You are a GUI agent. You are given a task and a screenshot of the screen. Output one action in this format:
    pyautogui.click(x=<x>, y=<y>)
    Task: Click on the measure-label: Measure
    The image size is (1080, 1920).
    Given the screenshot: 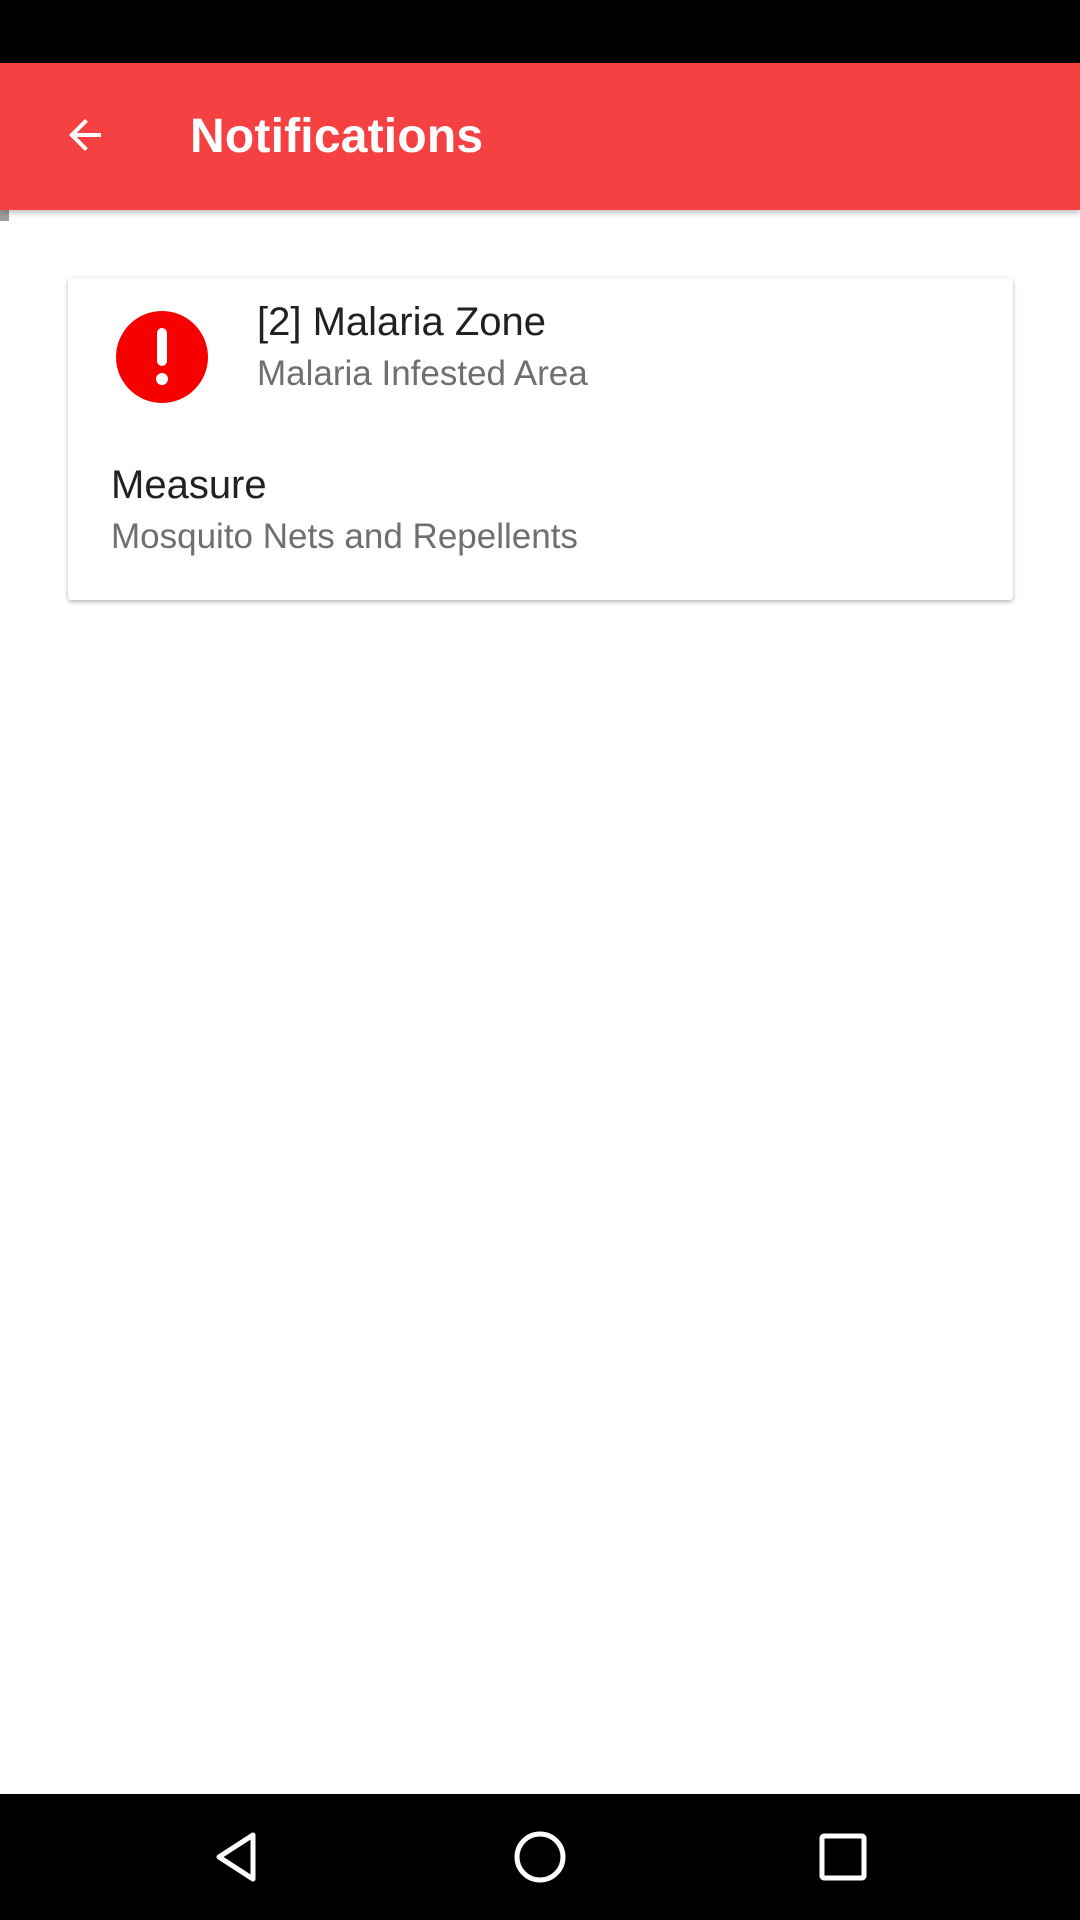 What is the action you would take?
    pyautogui.click(x=189, y=485)
    